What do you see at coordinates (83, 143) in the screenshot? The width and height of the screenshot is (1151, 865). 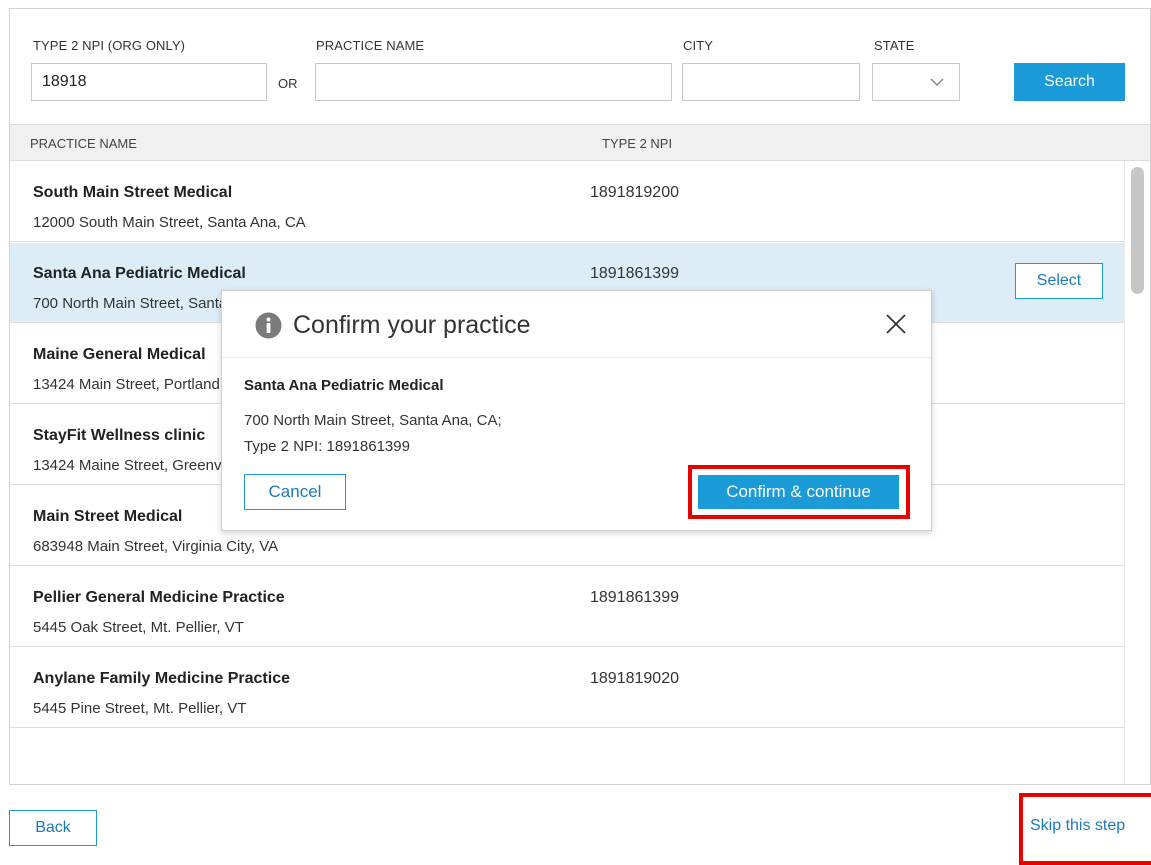 I see `practice-name-column-header: PRACTICE NAME` at bounding box center [83, 143].